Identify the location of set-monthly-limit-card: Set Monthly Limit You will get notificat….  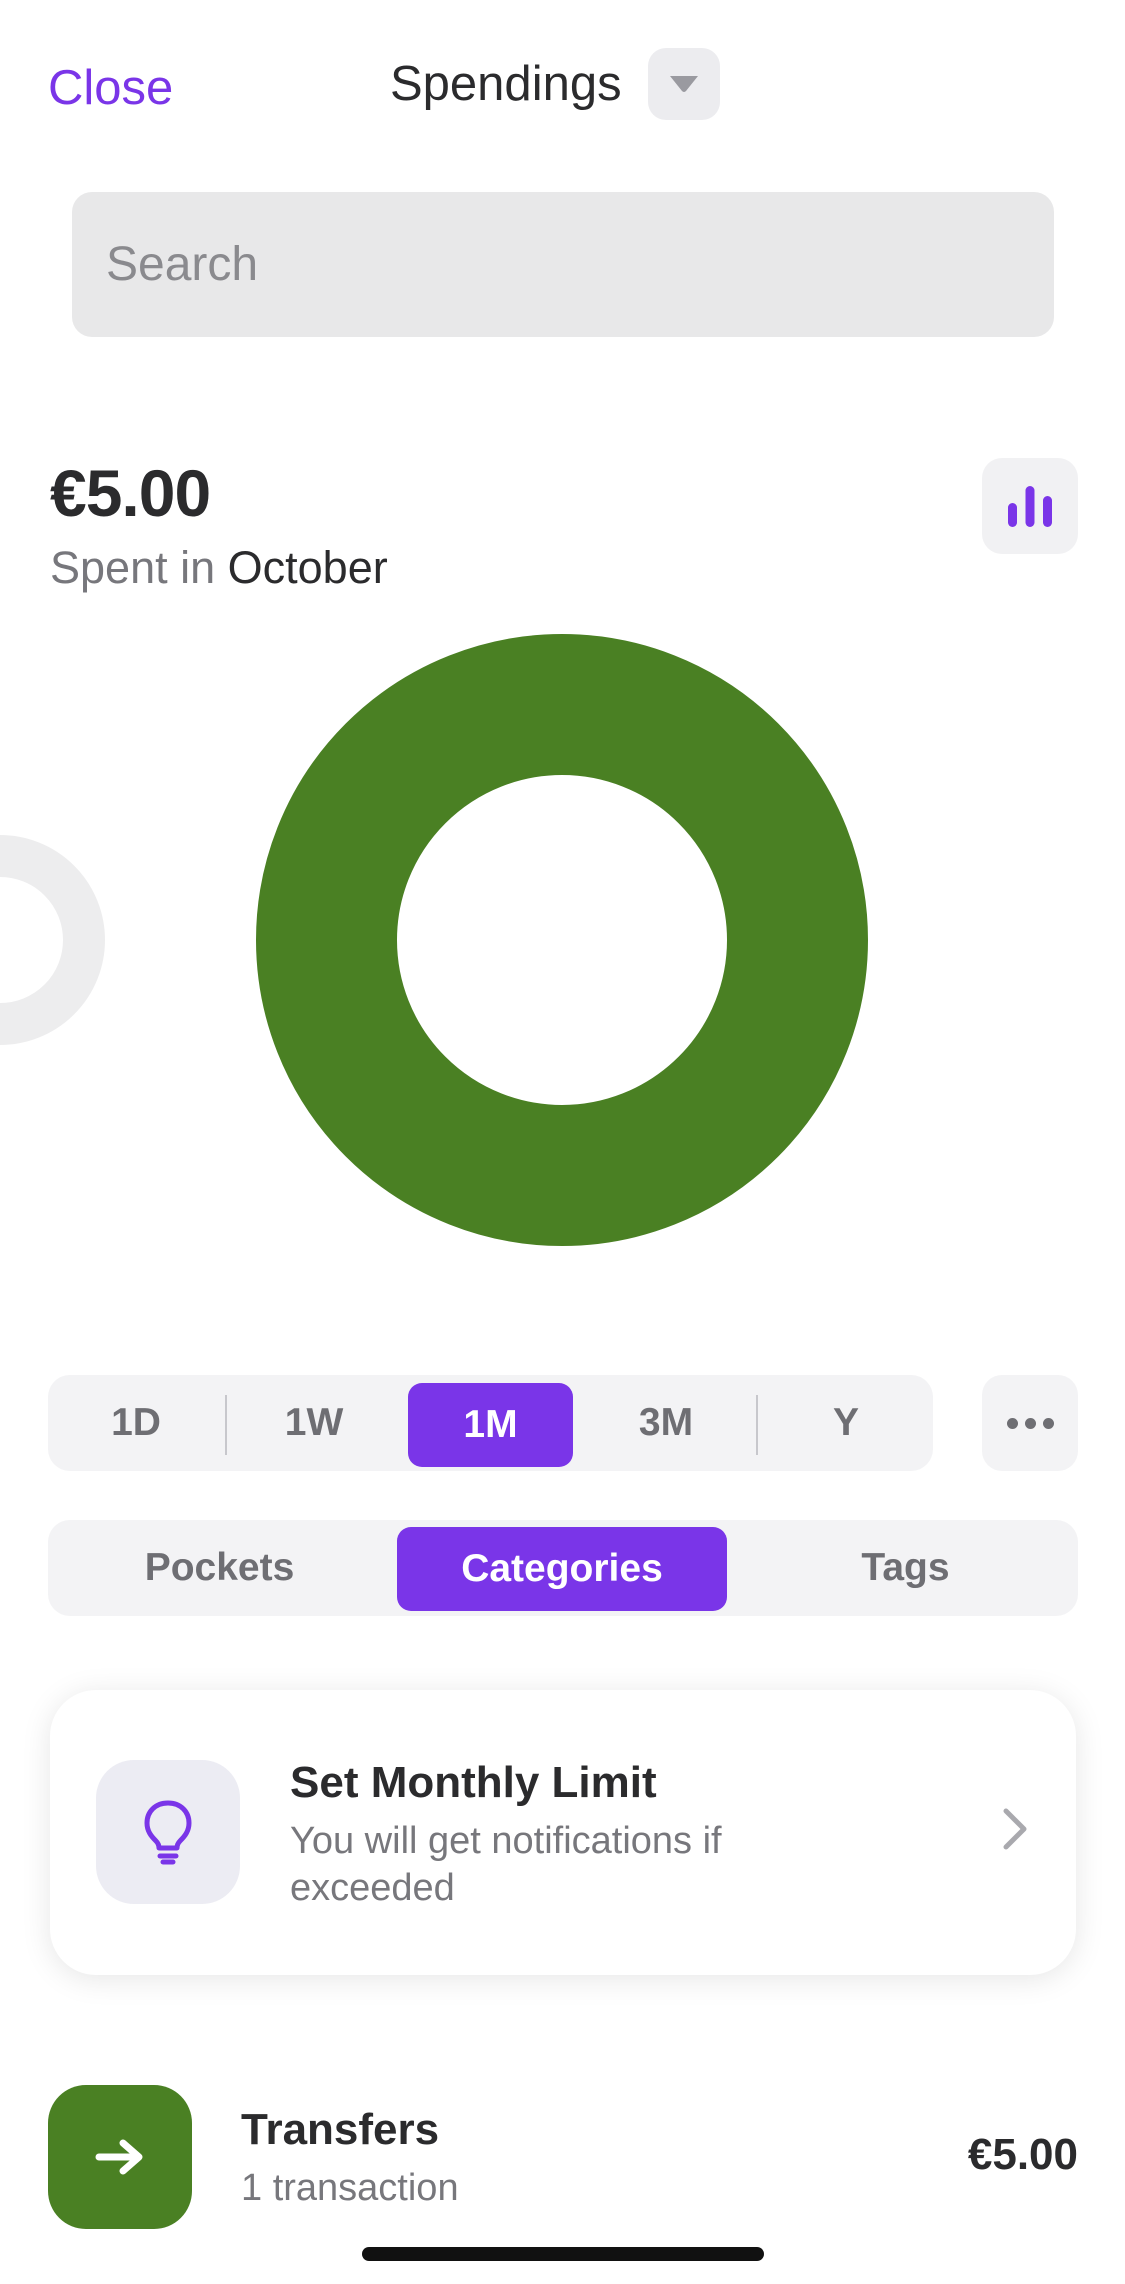
(563, 1832).